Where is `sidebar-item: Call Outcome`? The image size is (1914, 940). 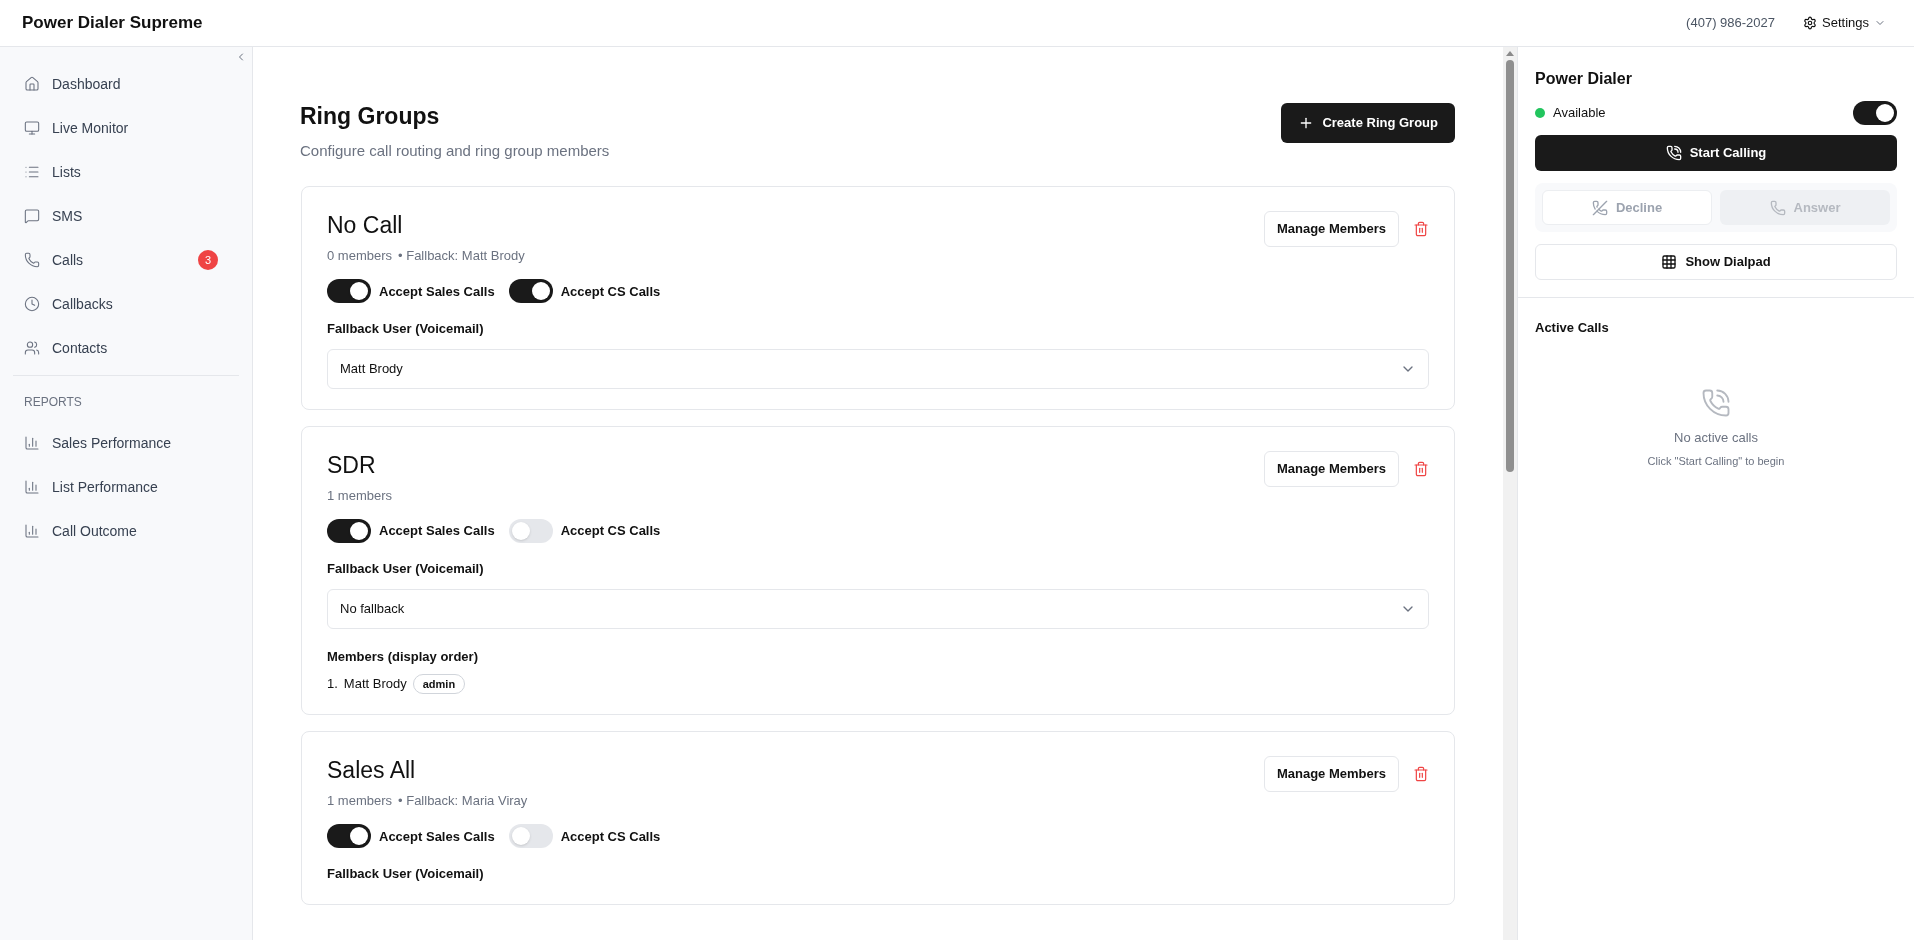 sidebar-item: Call Outcome is located at coordinates (126, 531).